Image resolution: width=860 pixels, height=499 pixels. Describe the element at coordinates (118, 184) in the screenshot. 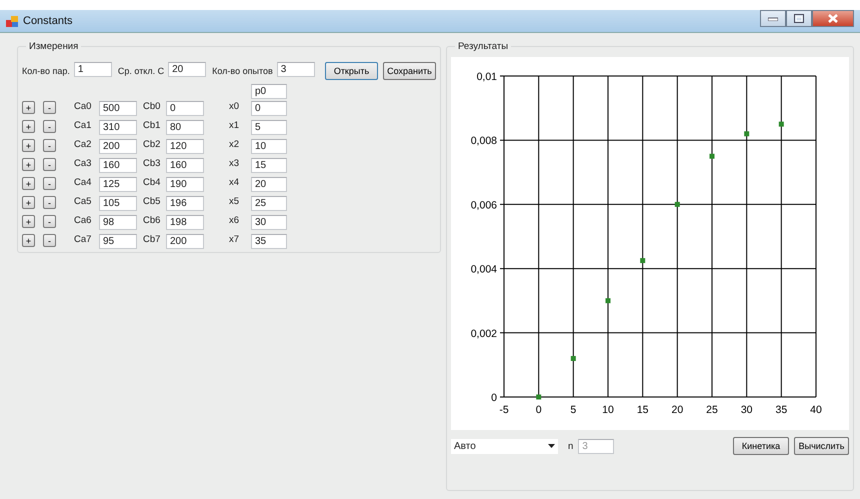

I see `input-field: 125` at that location.